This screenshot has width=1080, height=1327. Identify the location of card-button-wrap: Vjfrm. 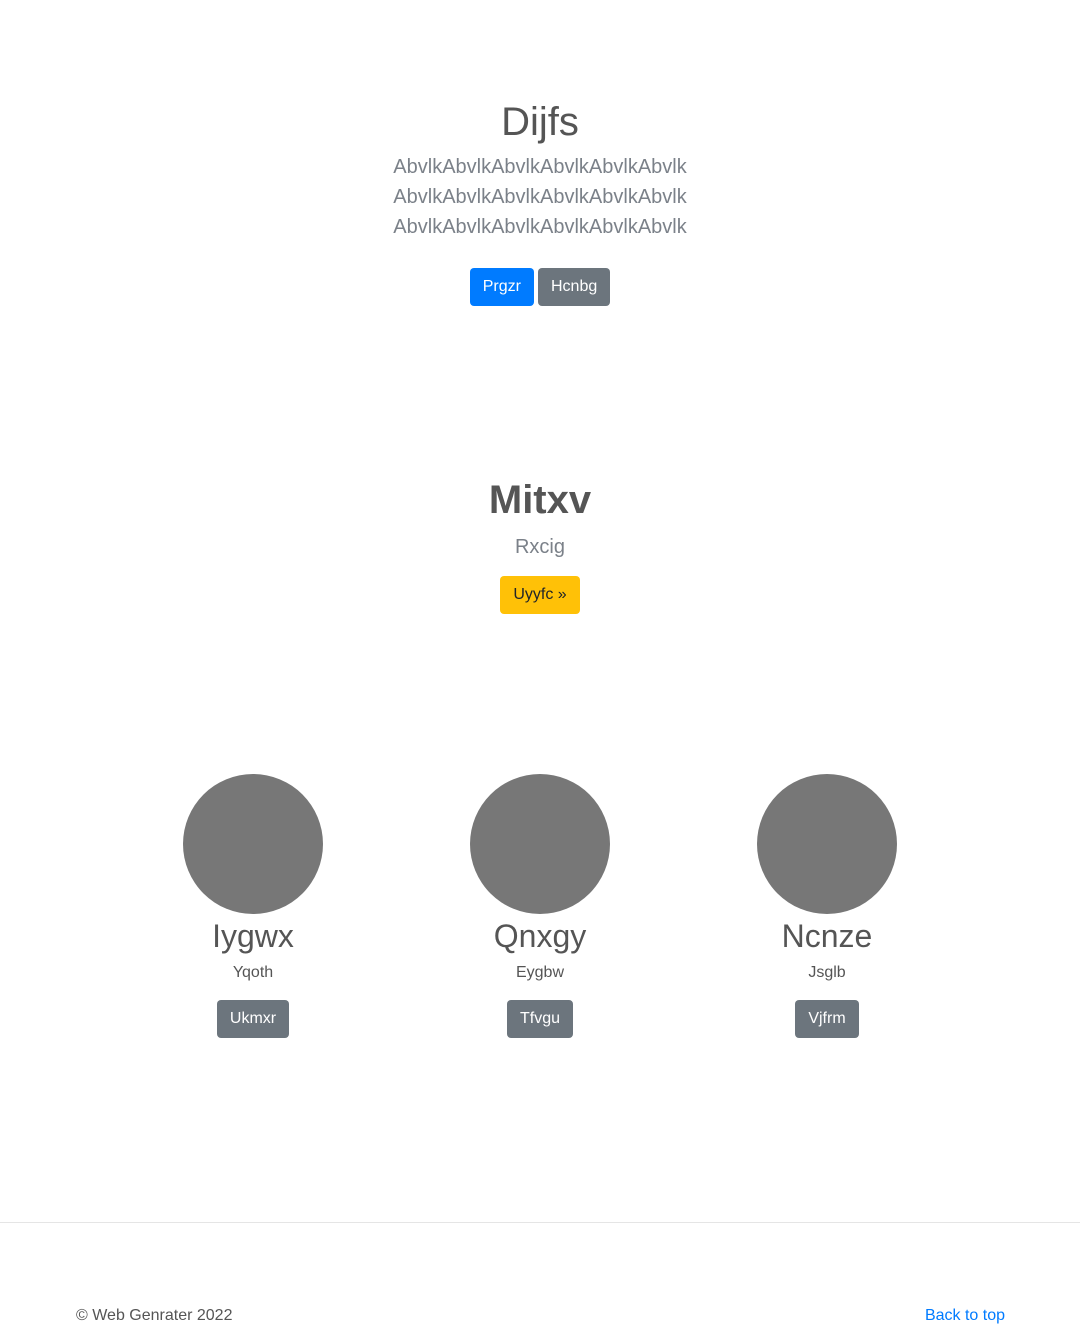
(827, 1019).